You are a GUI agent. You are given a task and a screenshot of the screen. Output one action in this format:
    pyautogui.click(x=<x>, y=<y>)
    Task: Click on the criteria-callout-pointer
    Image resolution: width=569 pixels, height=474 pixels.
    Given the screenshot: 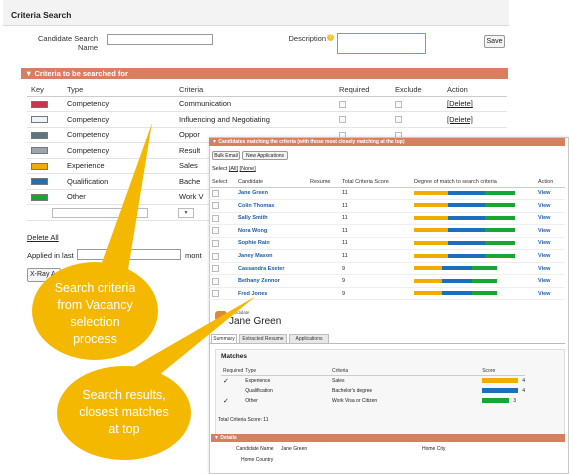 What is the action you would take?
    pyautogui.click(x=123, y=204)
    